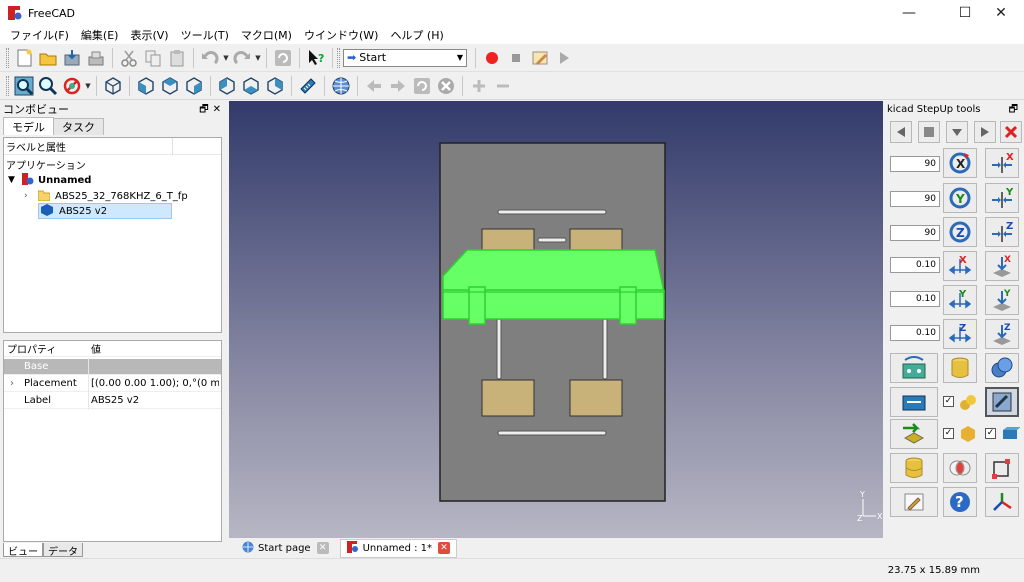  Describe the element at coordinates (242, 58) in the screenshot. I see `redo-icon` at that location.